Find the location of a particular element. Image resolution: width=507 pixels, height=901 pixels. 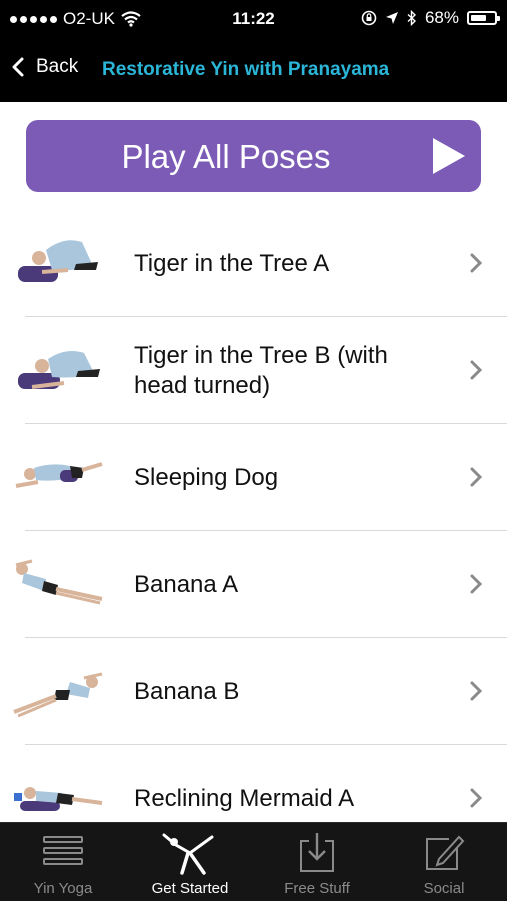

rotation-lock-icon is located at coordinates (369, 18).